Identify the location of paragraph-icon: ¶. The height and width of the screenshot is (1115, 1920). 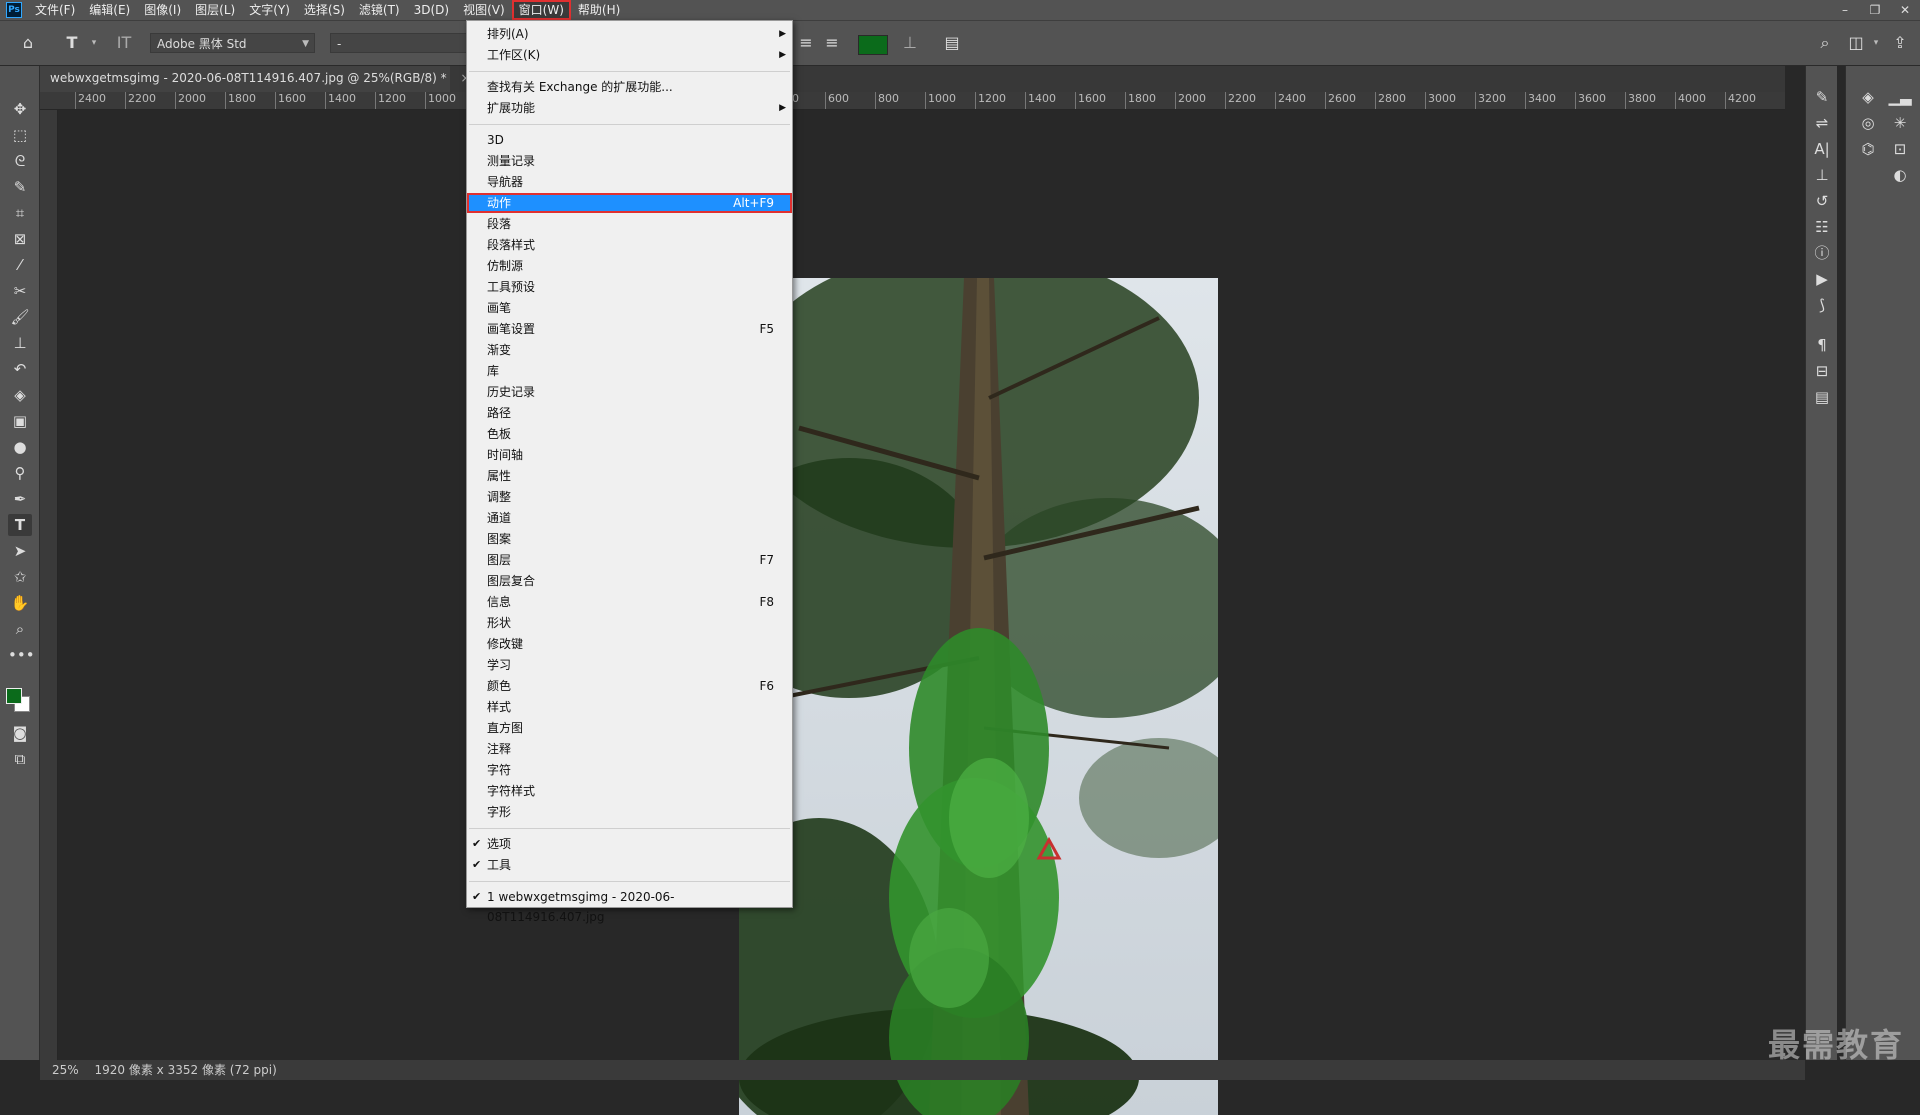
(1822, 345).